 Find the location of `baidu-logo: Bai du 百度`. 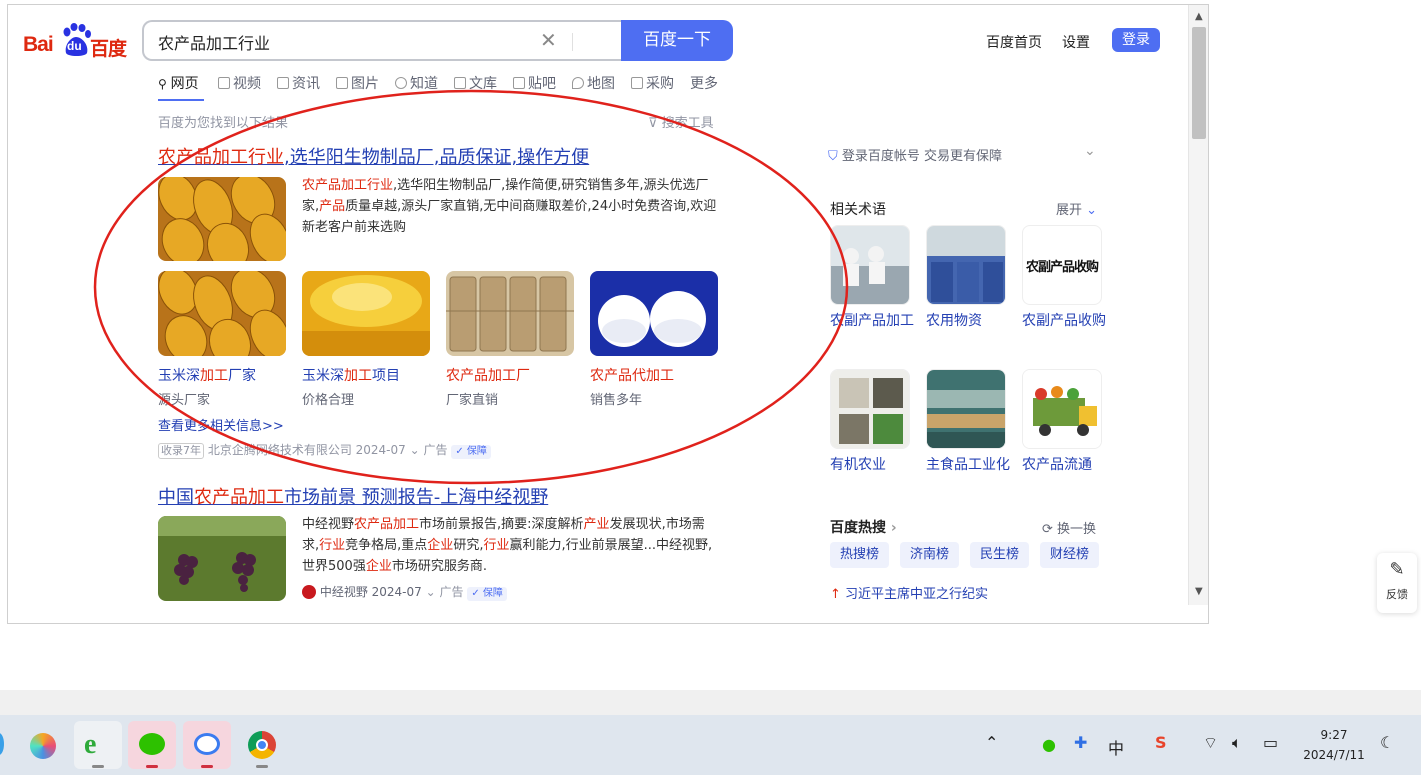

baidu-logo: Bai du 百度 is located at coordinates (76, 42).